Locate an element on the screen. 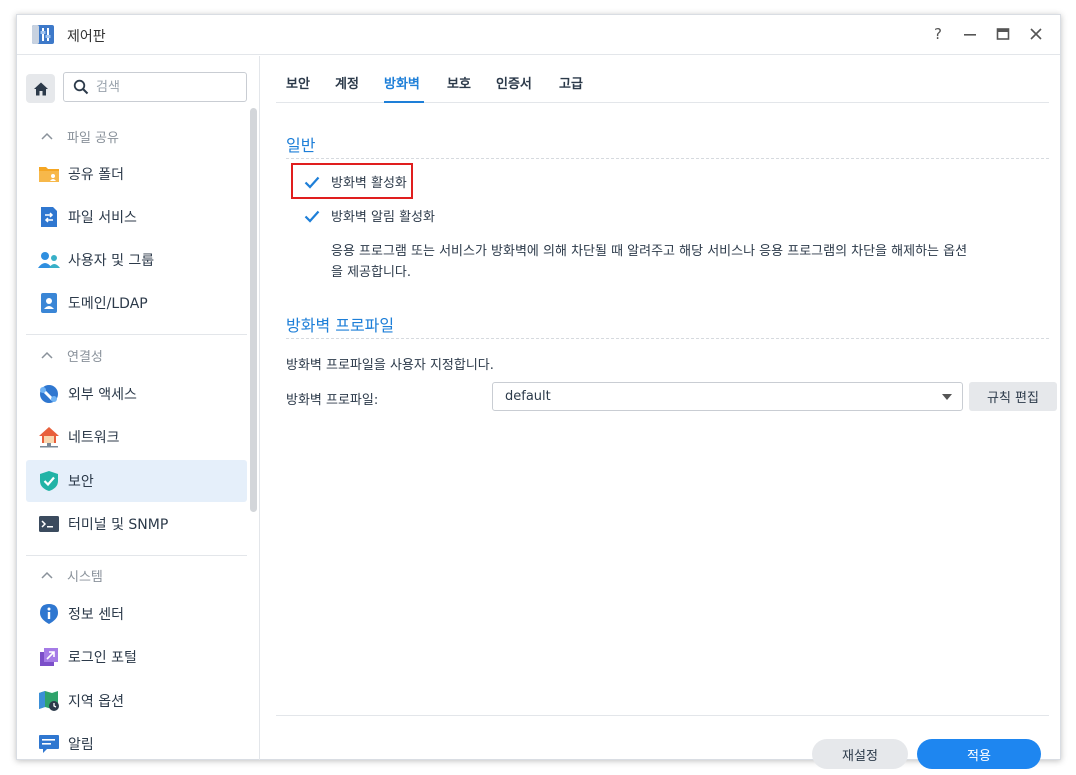 The height and width of the screenshot is (775, 1076). footer-divider is located at coordinates (662, 715).